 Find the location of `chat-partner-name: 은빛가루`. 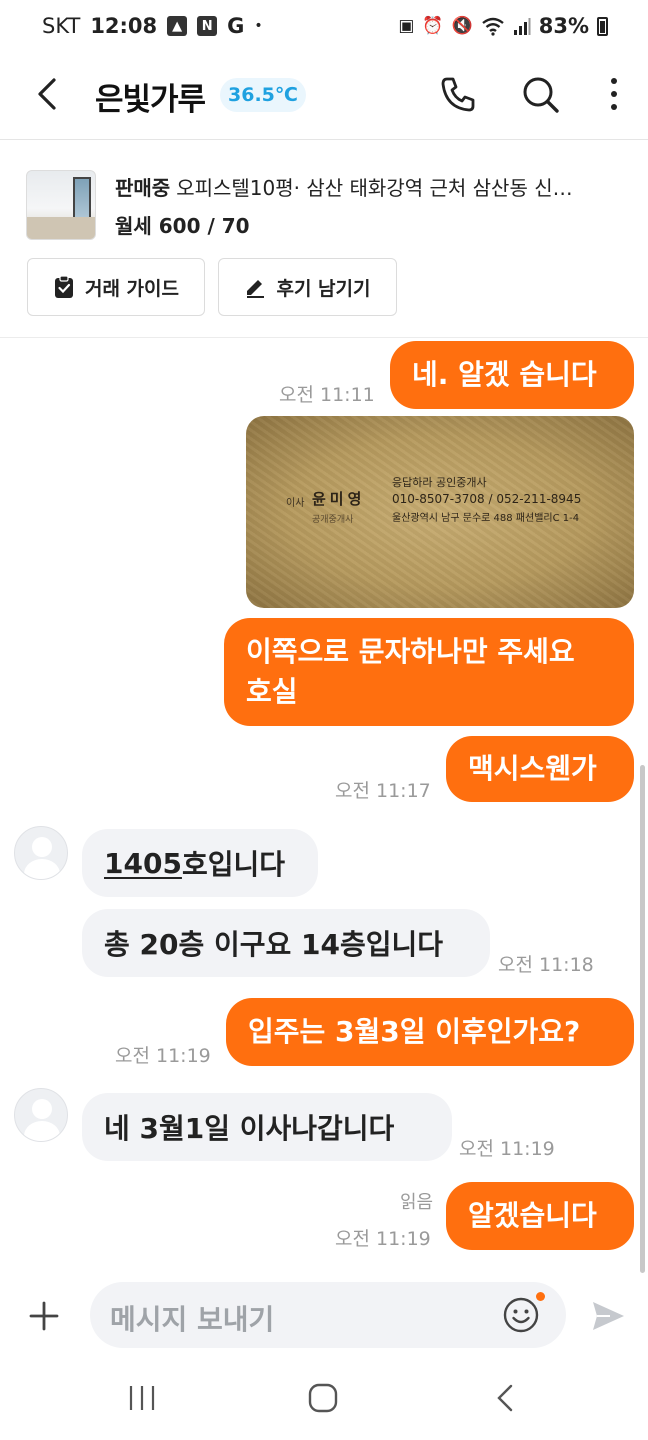

chat-partner-name: 은빛가루 is located at coordinates (150, 96).